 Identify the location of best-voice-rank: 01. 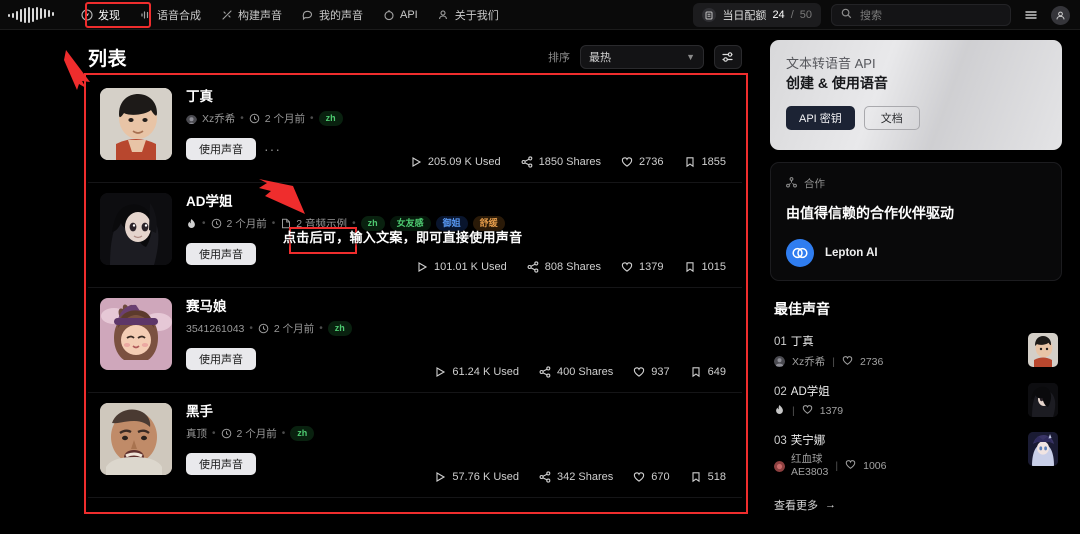
(780, 342).